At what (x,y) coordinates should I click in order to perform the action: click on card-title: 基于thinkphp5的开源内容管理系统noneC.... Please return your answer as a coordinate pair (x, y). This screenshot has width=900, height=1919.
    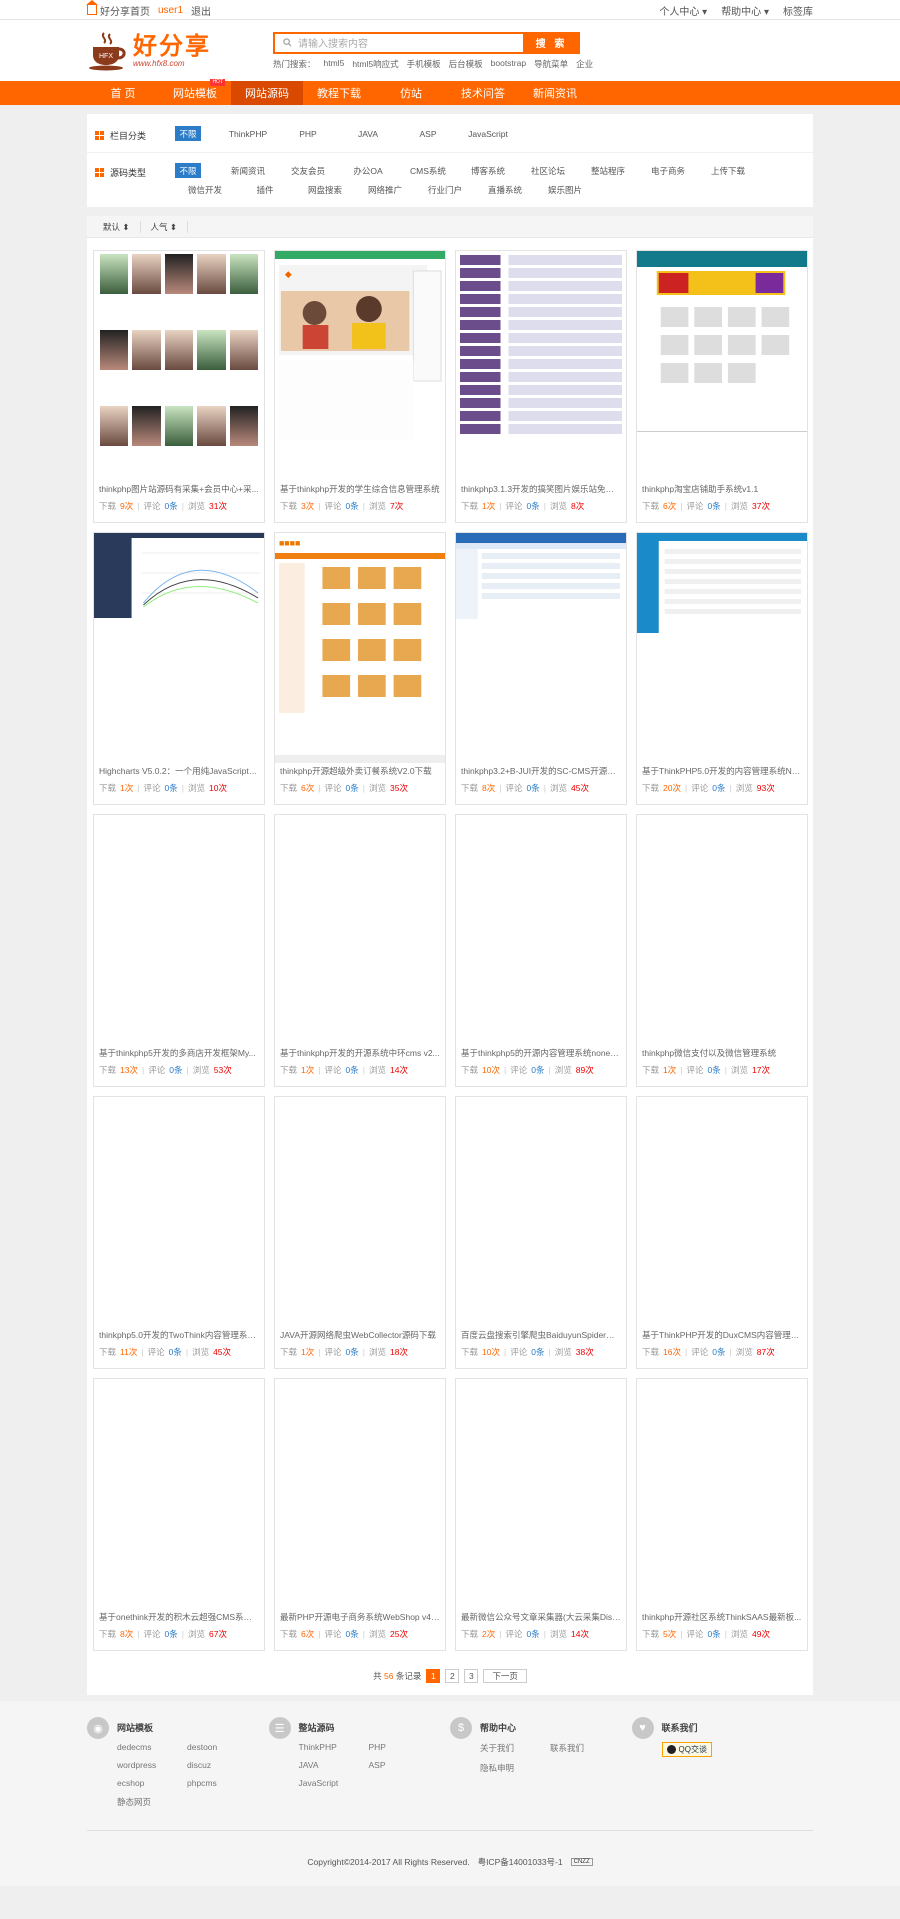
    Looking at the image, I should click on (541, 1053).